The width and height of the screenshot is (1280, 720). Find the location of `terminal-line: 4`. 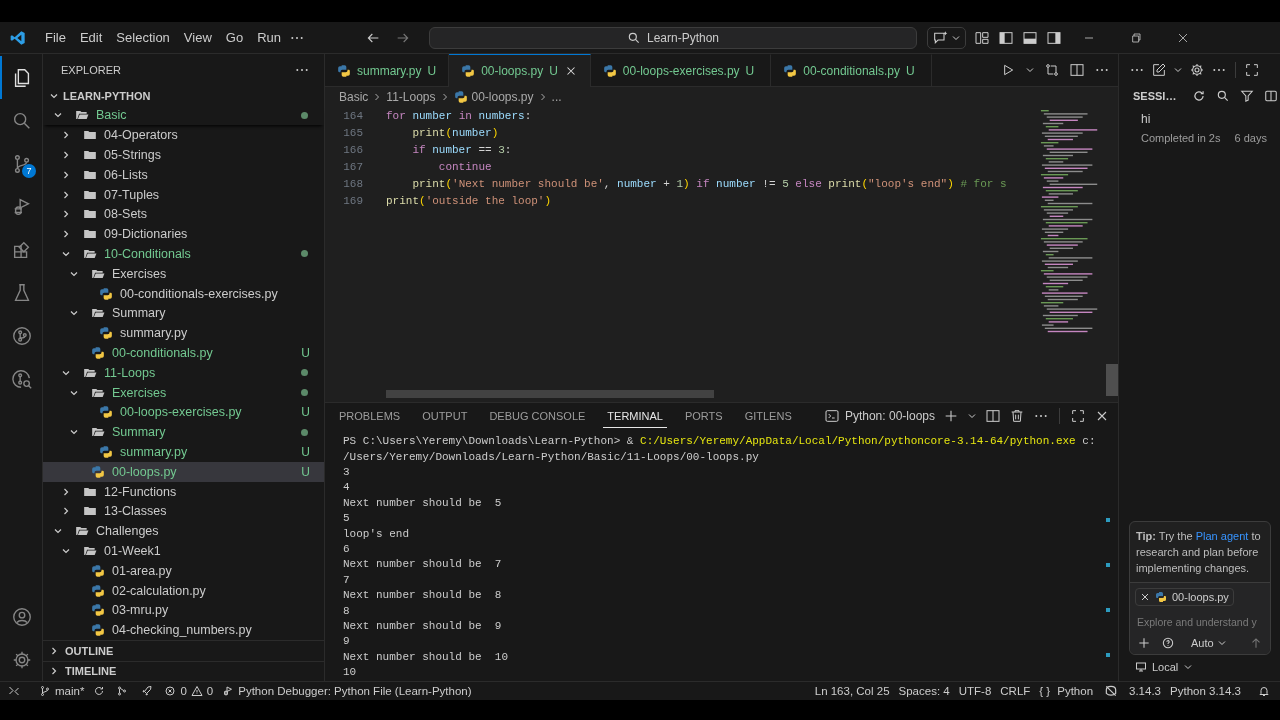

terminal-line: 4 is located at coordinates (346, 488).